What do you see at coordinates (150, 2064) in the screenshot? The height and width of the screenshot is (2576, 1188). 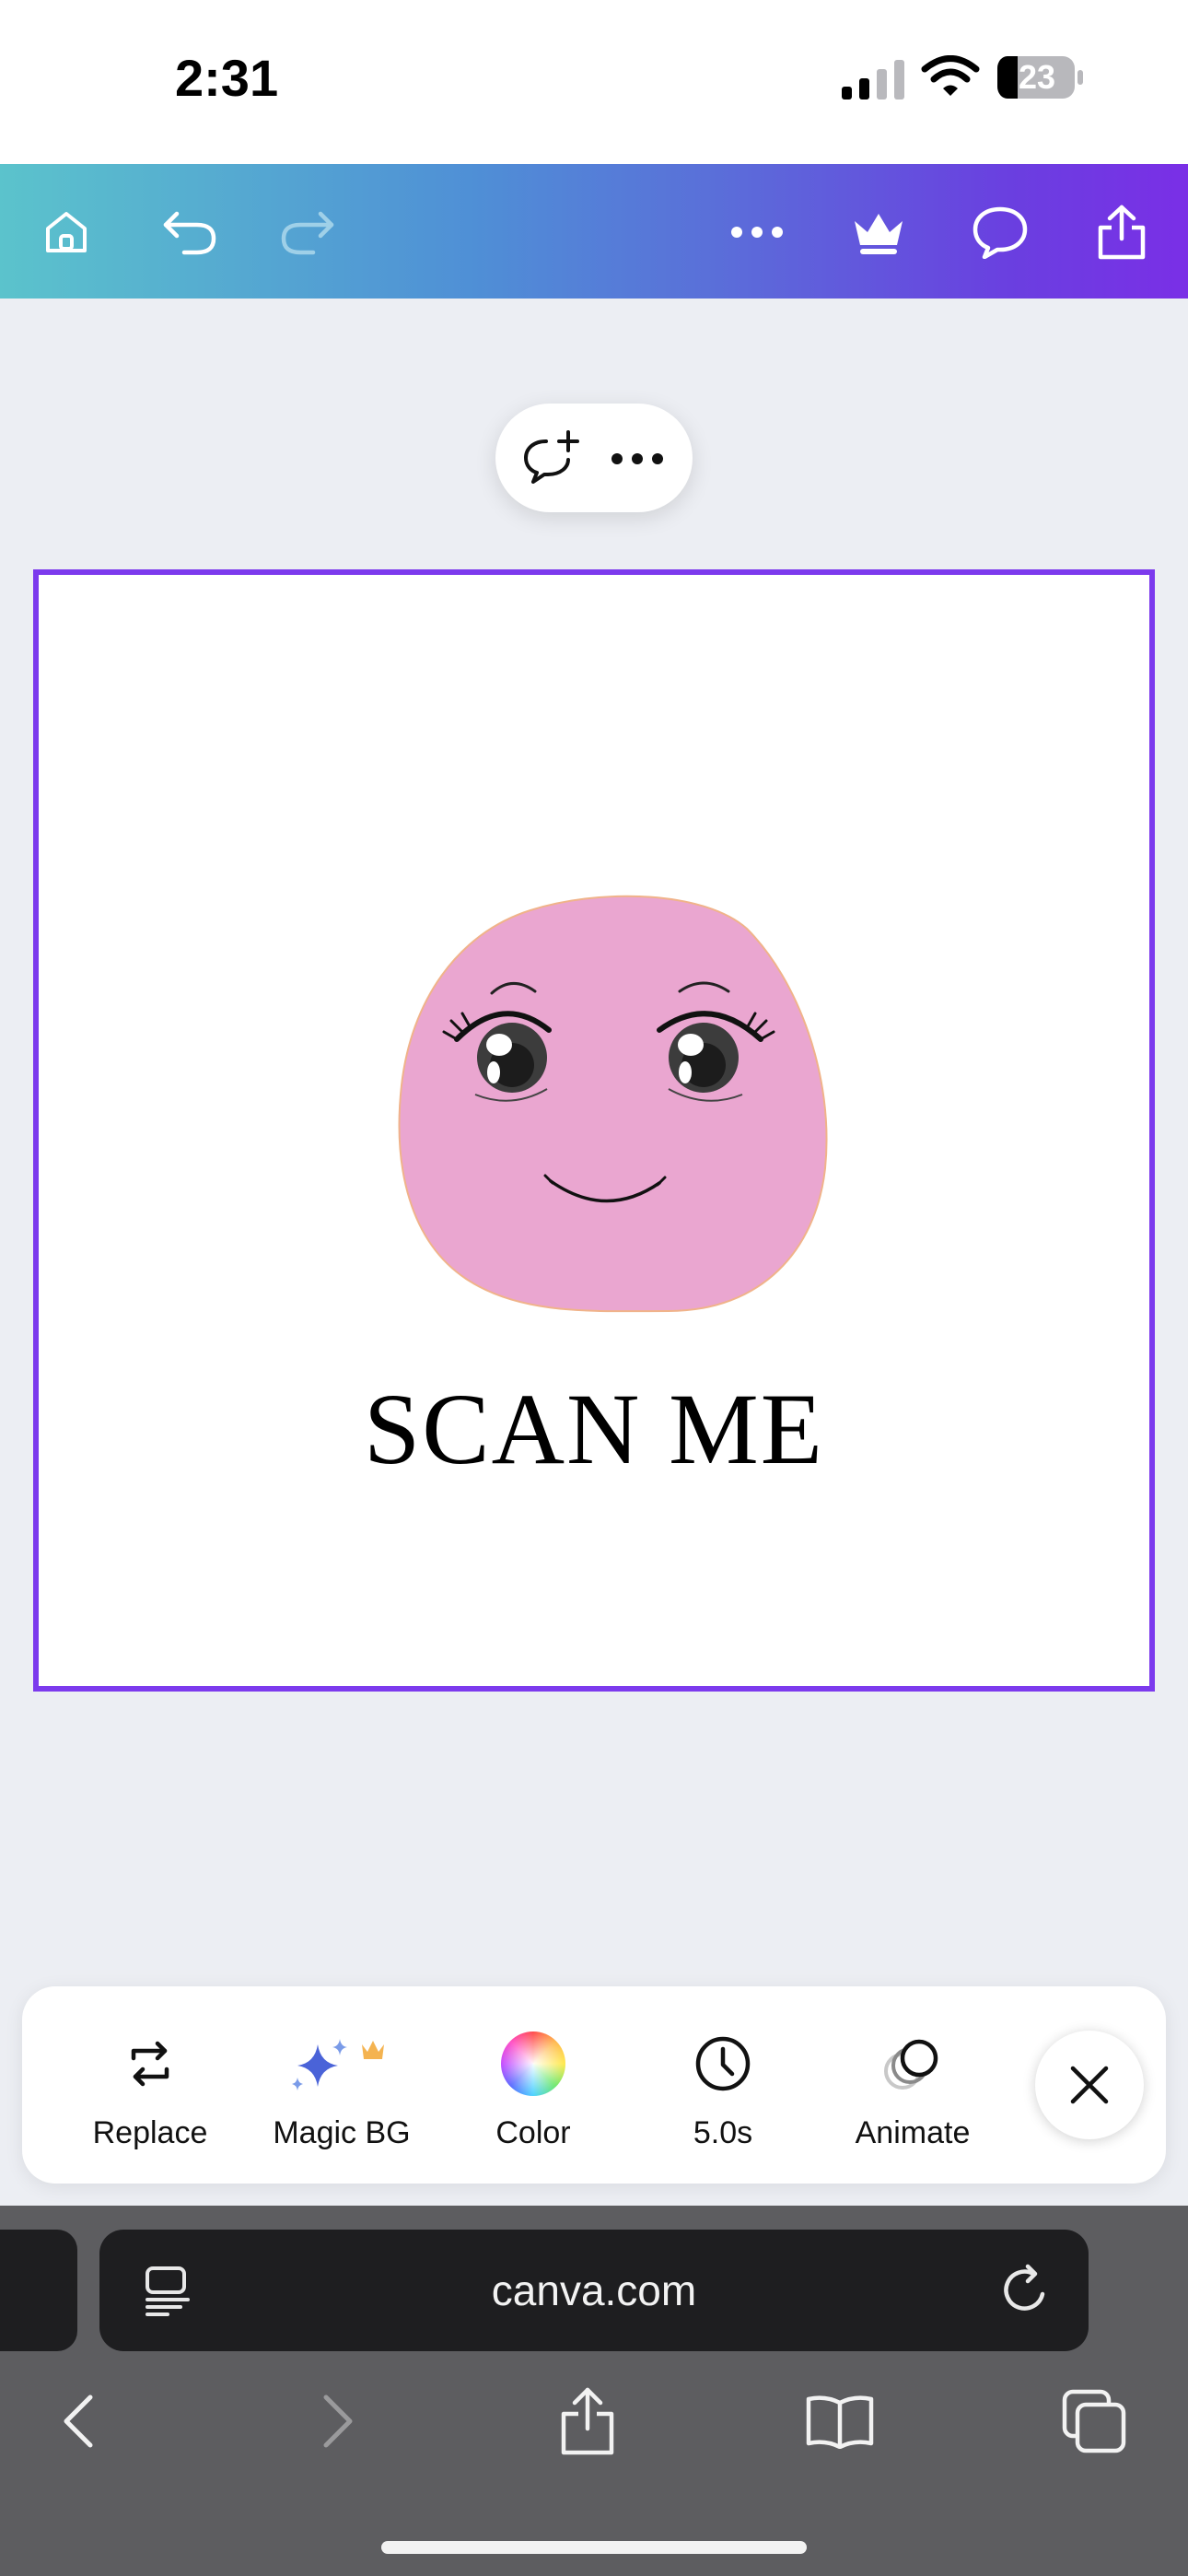 I see `replace-icon` at bounding box center [150, 2064].